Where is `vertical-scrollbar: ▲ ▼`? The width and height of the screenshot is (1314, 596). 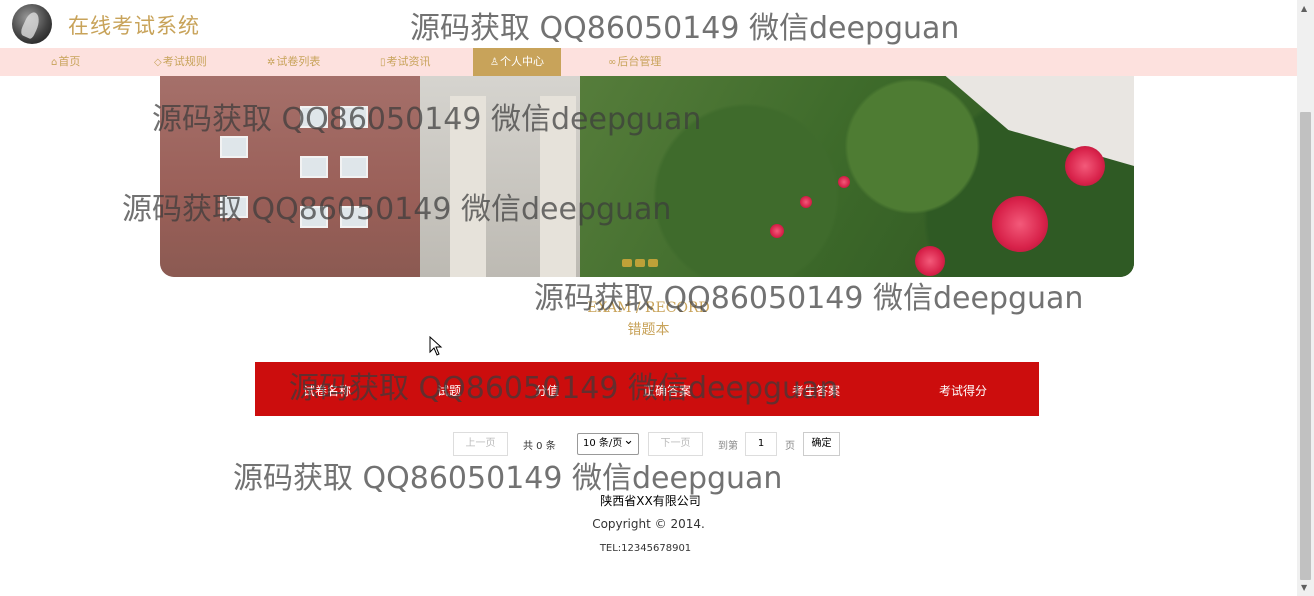
vertical-scrollbar: ▲ ▼ is located at coordinates (1305, 298).